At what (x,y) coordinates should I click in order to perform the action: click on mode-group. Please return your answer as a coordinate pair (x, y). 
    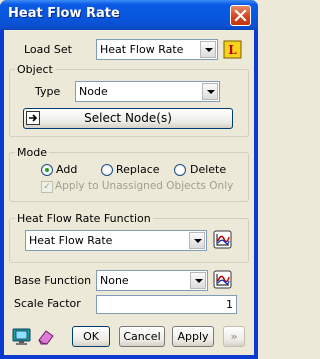
    Looking at the image, I should click on (129, 177).